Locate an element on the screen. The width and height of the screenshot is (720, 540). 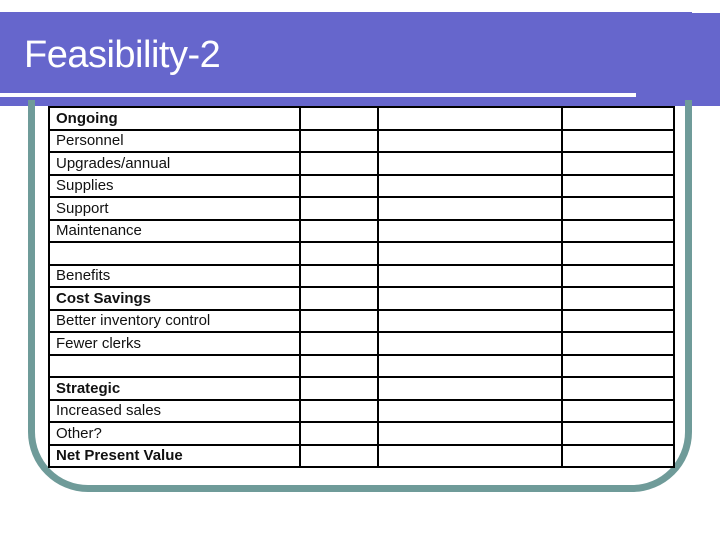
table-row: Net Present Value is located at coordinates (361, 455).